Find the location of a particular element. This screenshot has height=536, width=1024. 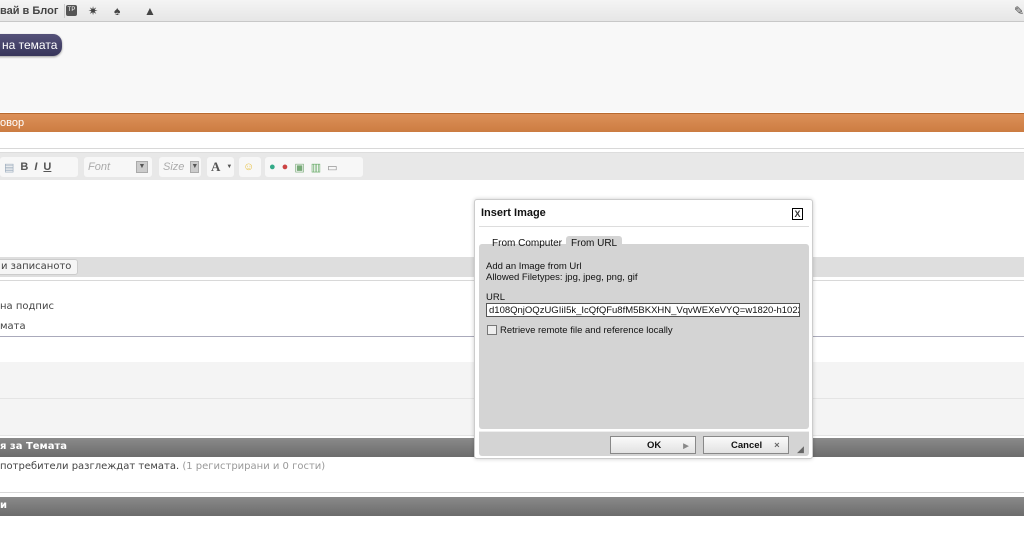

dialog-footer: OK ▶ Cancel × ◢ is located at coordinates (644, 443).